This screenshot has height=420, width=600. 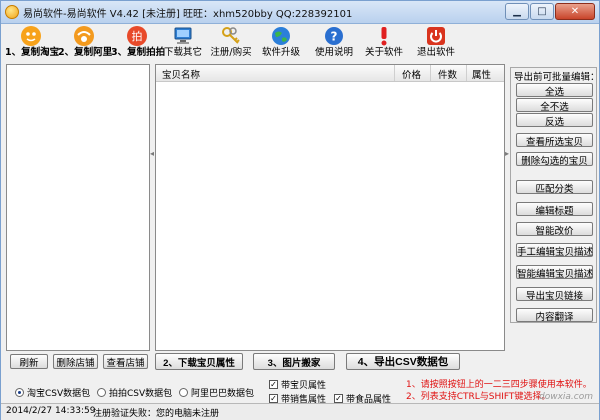 I want to click on view-shop-button: 查看店铺, so click(x=125, y=361).